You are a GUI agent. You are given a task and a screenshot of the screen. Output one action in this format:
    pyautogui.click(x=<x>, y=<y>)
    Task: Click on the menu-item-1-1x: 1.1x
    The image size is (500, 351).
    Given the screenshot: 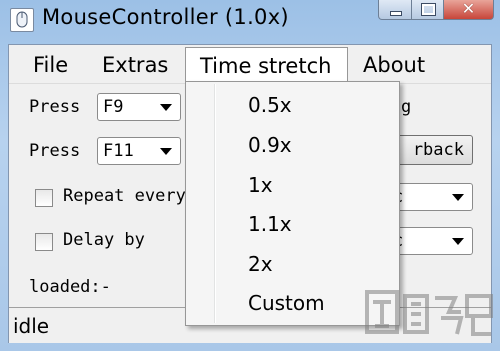 What is the action you would take?
    pyautogui.click(x=270, y=224)
    